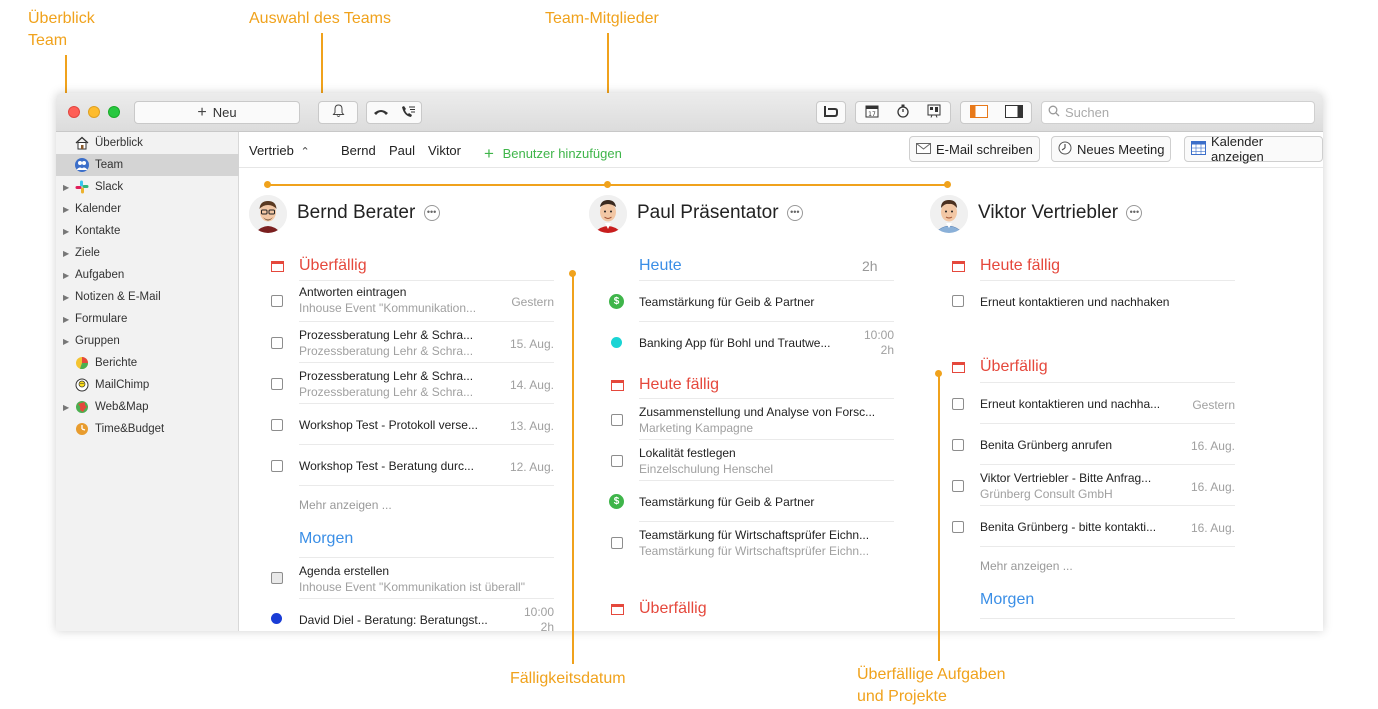 This screenshot has height=709, width=1378. What do you see at coordinates (402, 150) in the screenshot?
I see `member-tab-paul: Paul` at bounding box center [402, 150].